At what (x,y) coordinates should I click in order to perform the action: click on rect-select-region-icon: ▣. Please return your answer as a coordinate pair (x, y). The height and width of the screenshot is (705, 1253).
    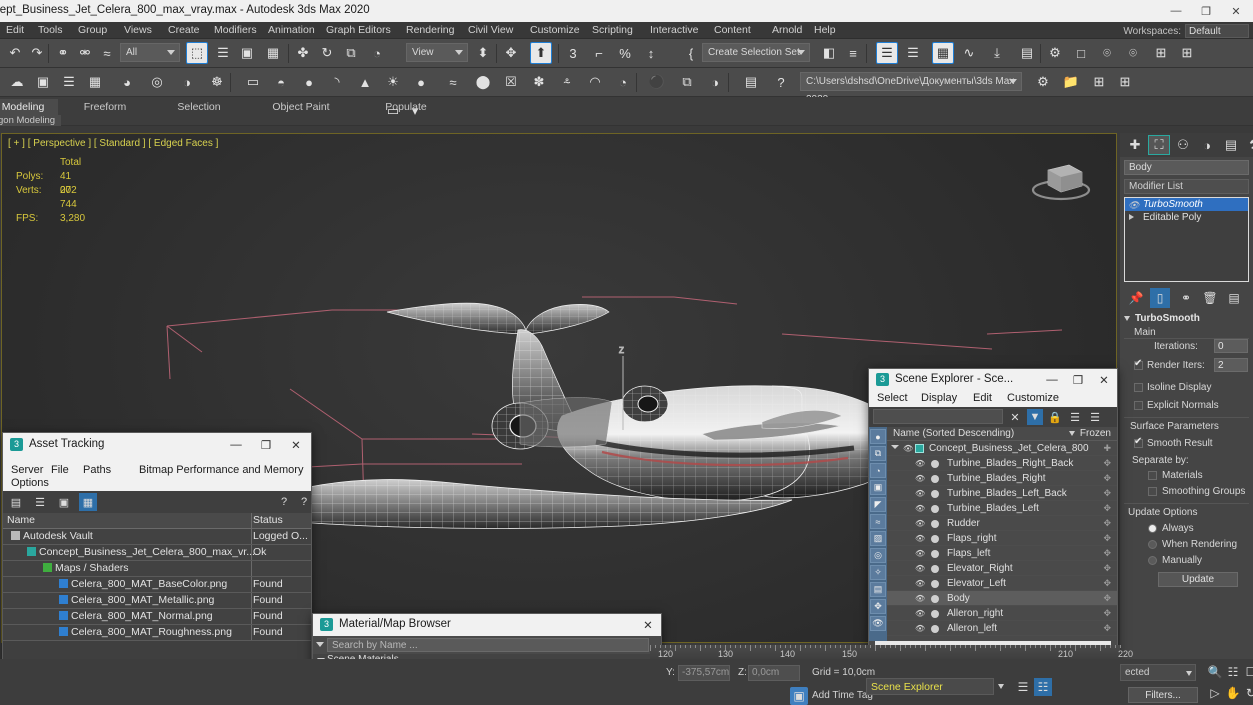
    Looking at the image, I should click on (247, 53).